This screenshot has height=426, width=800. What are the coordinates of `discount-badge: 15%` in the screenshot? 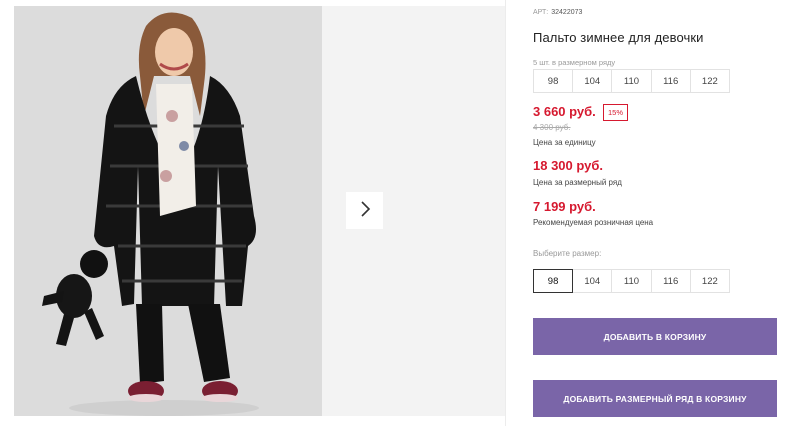 It's located at (616, 112).